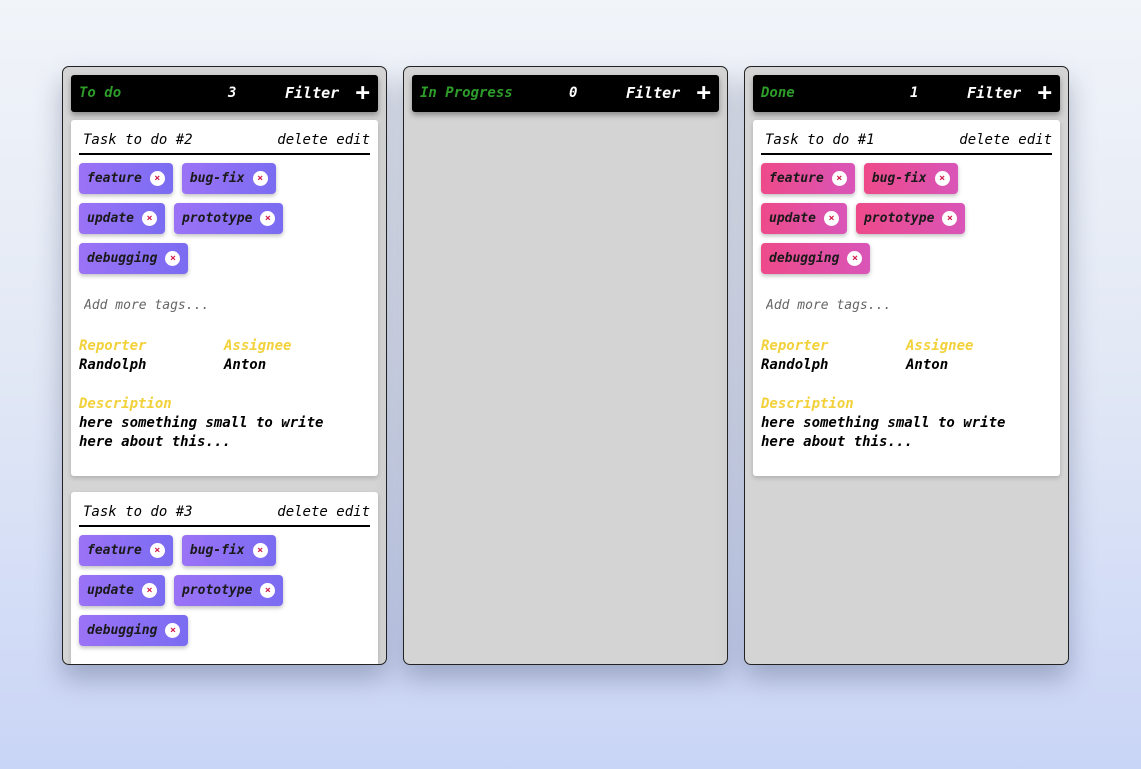 Image resolution: width=1141 pixels, height=769 pixels. What do you see at coordinates (138, 512) in the screenshot?
I see `card-title: Task to do #3` at bounding box center [138, 512].